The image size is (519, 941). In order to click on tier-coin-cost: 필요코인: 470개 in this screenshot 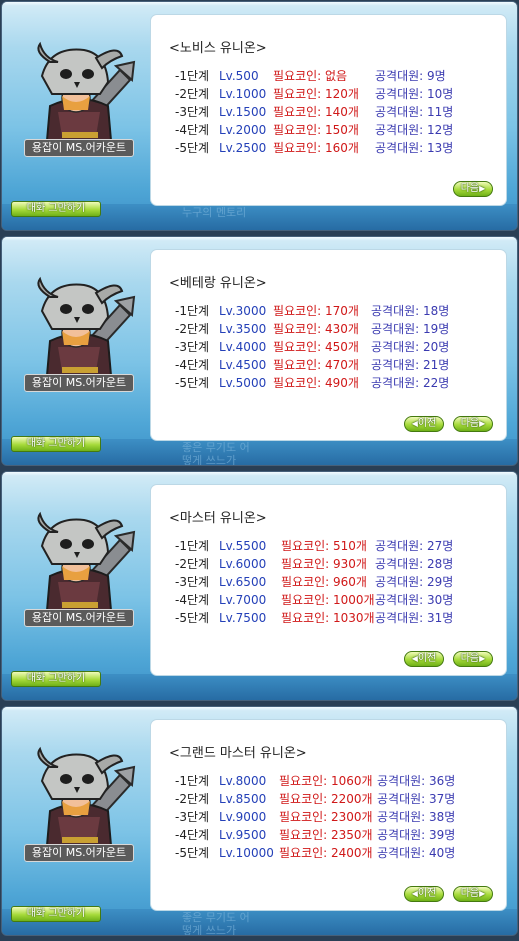, I will do `click(316, 365)`.